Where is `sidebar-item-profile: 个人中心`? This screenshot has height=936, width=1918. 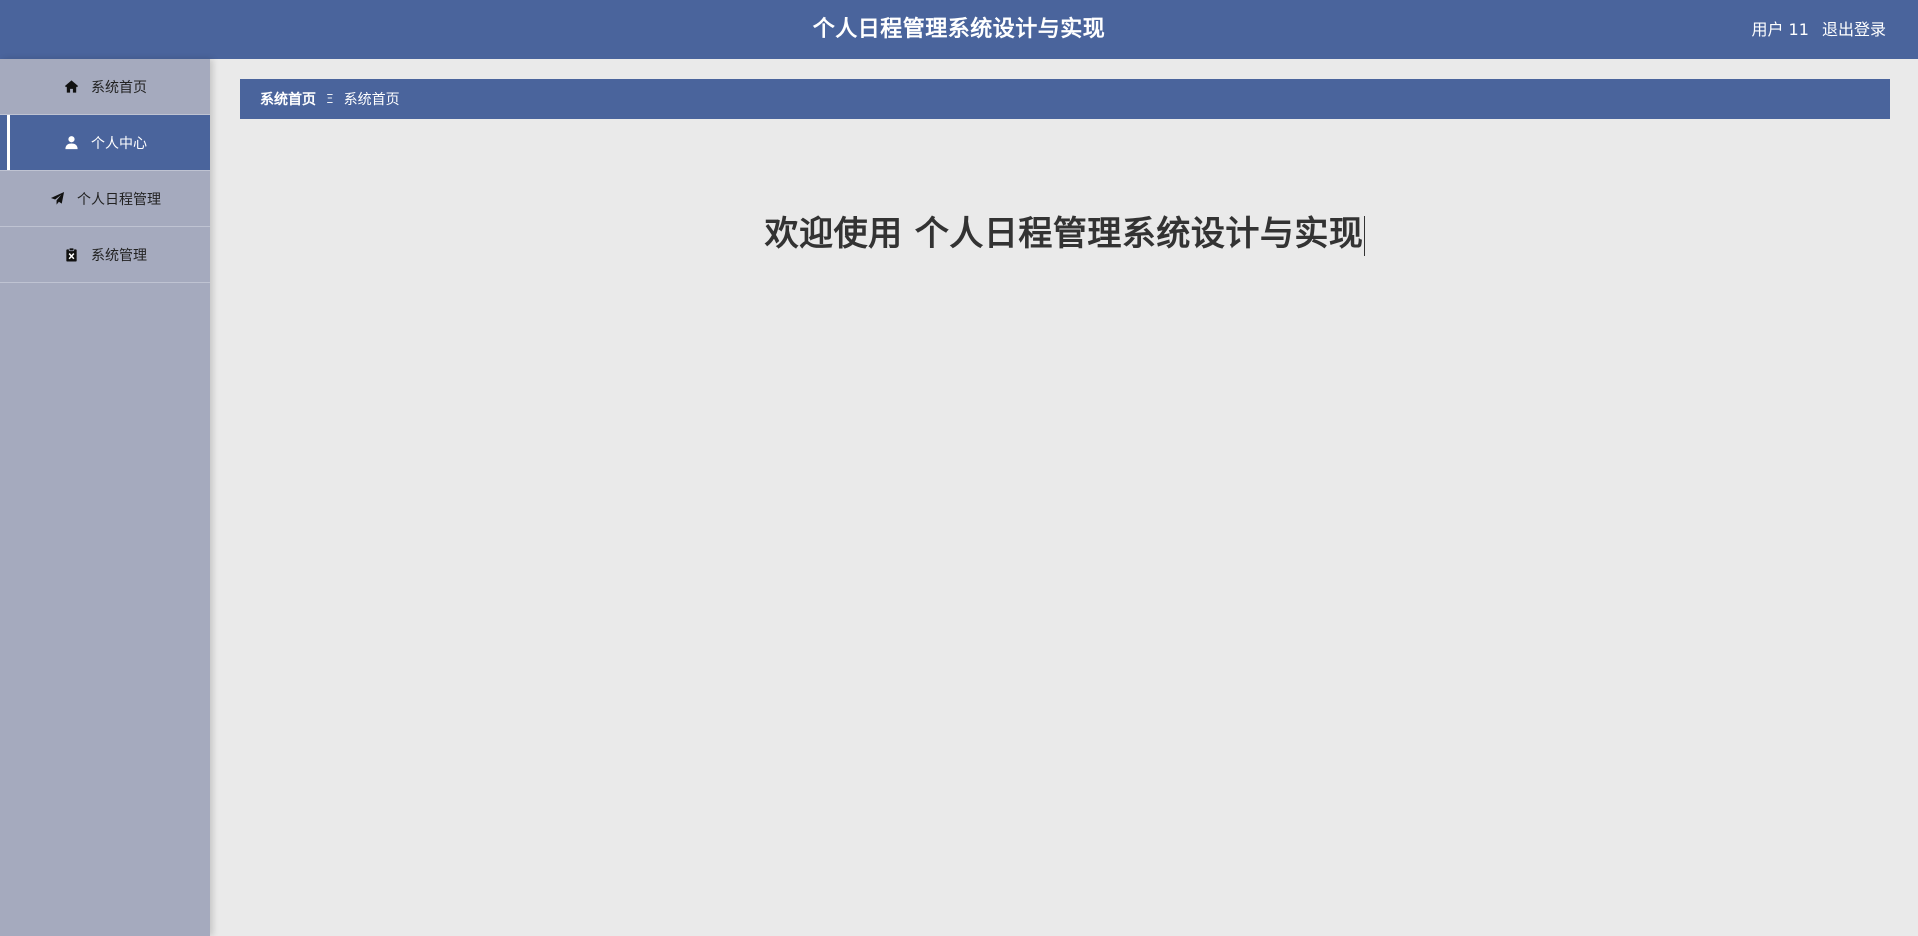
sidebar-item-profile: 个人中心 is located at coordinates (105, 143).